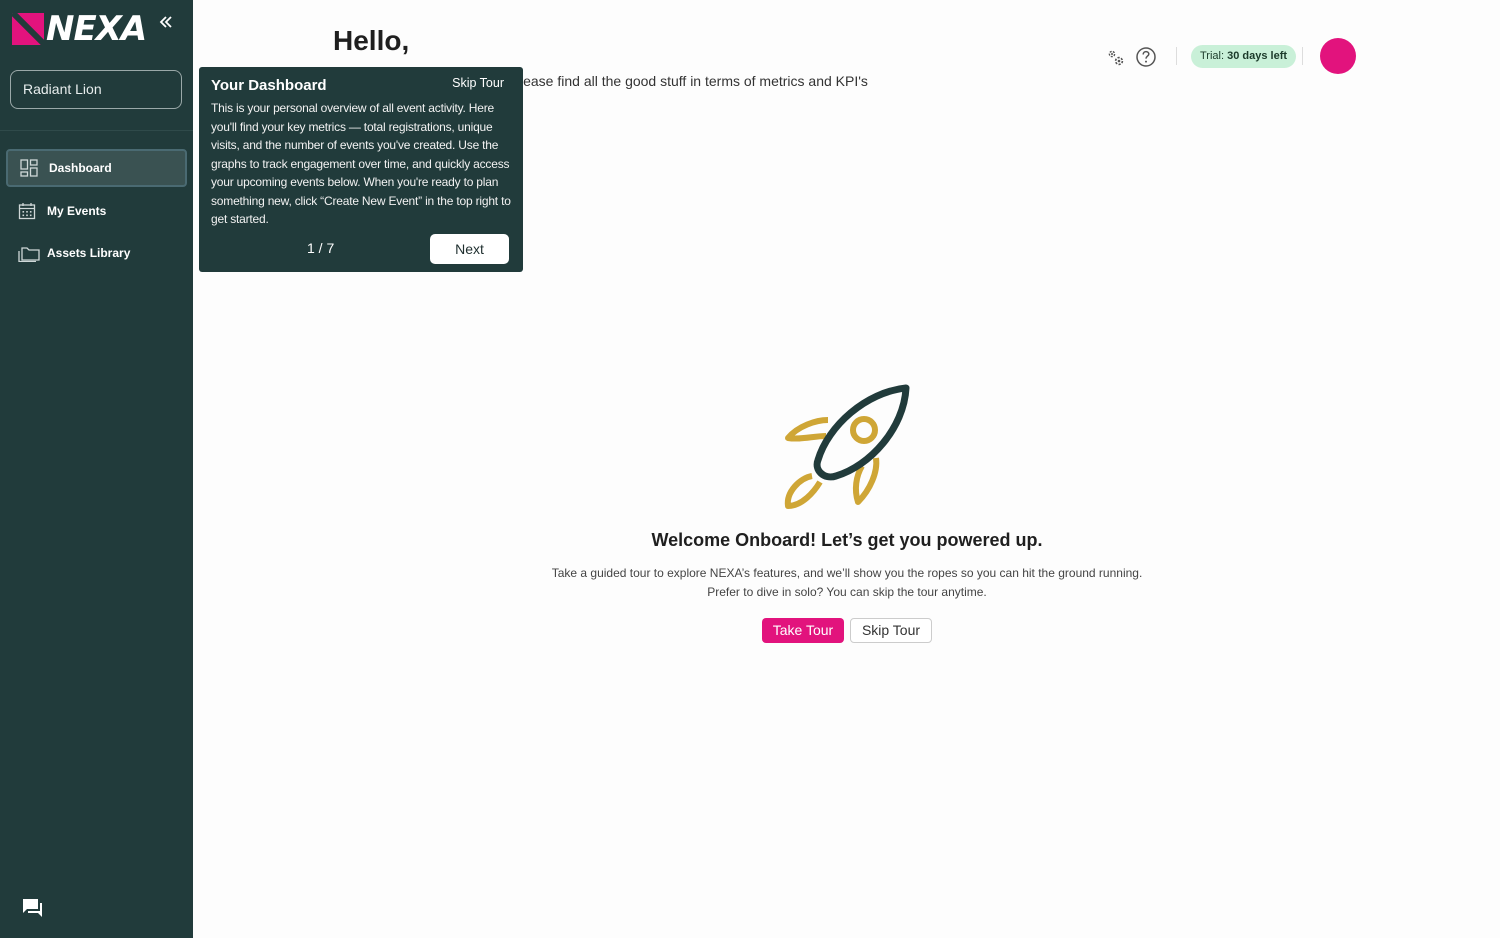 The image size is (1500, 938). I want to click on tour-next-button: Next, so click(469, 249).